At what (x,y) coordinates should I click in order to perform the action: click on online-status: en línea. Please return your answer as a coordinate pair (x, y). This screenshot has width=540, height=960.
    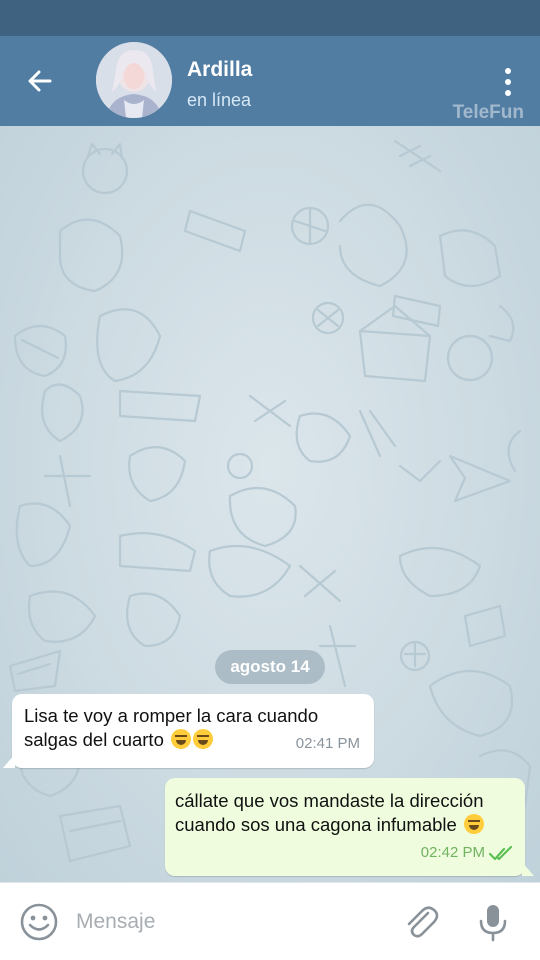
    Looking at the image, I should click on (219, 100).